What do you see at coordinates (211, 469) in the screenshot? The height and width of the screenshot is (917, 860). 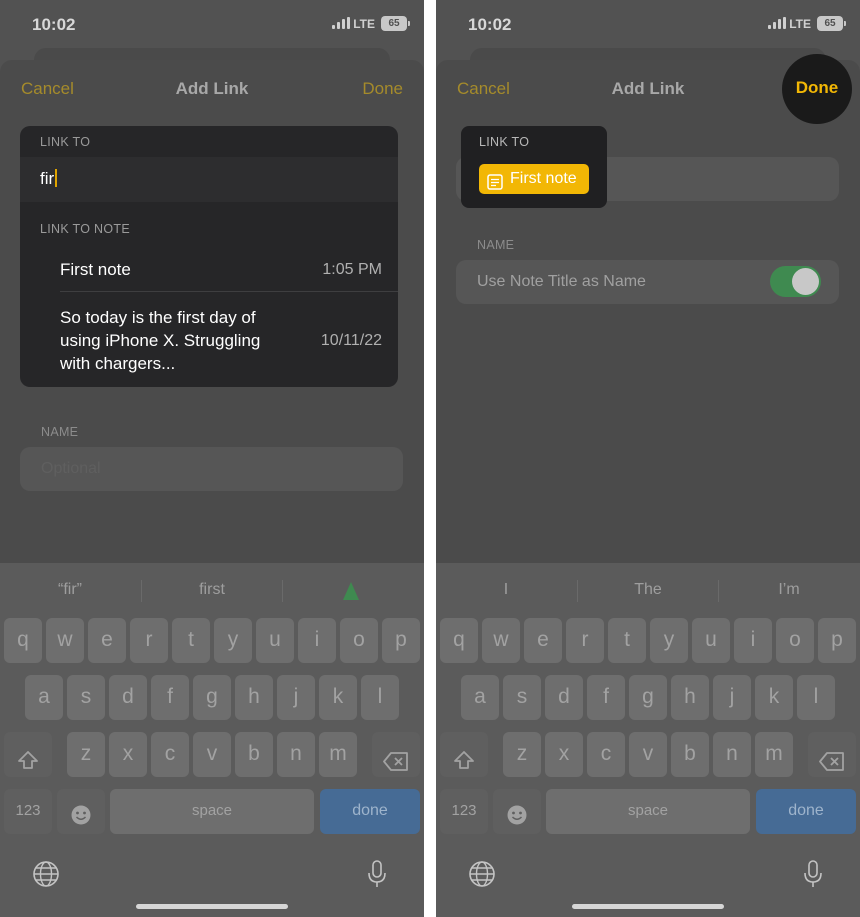 I see `name-input: Optional` at bounding box center [211, 469].